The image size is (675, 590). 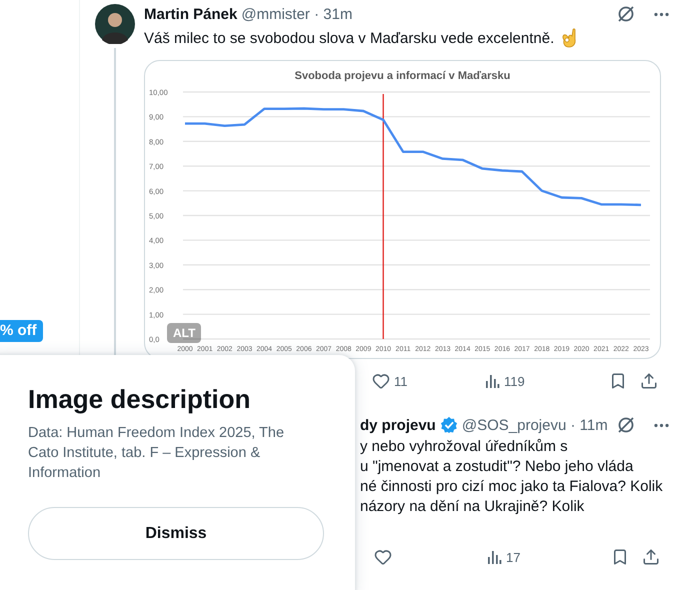 What do you see at coordinates (398, 425) in the screenshot?
I see `author-name: dy projevu` at bounding box center [398, 425].